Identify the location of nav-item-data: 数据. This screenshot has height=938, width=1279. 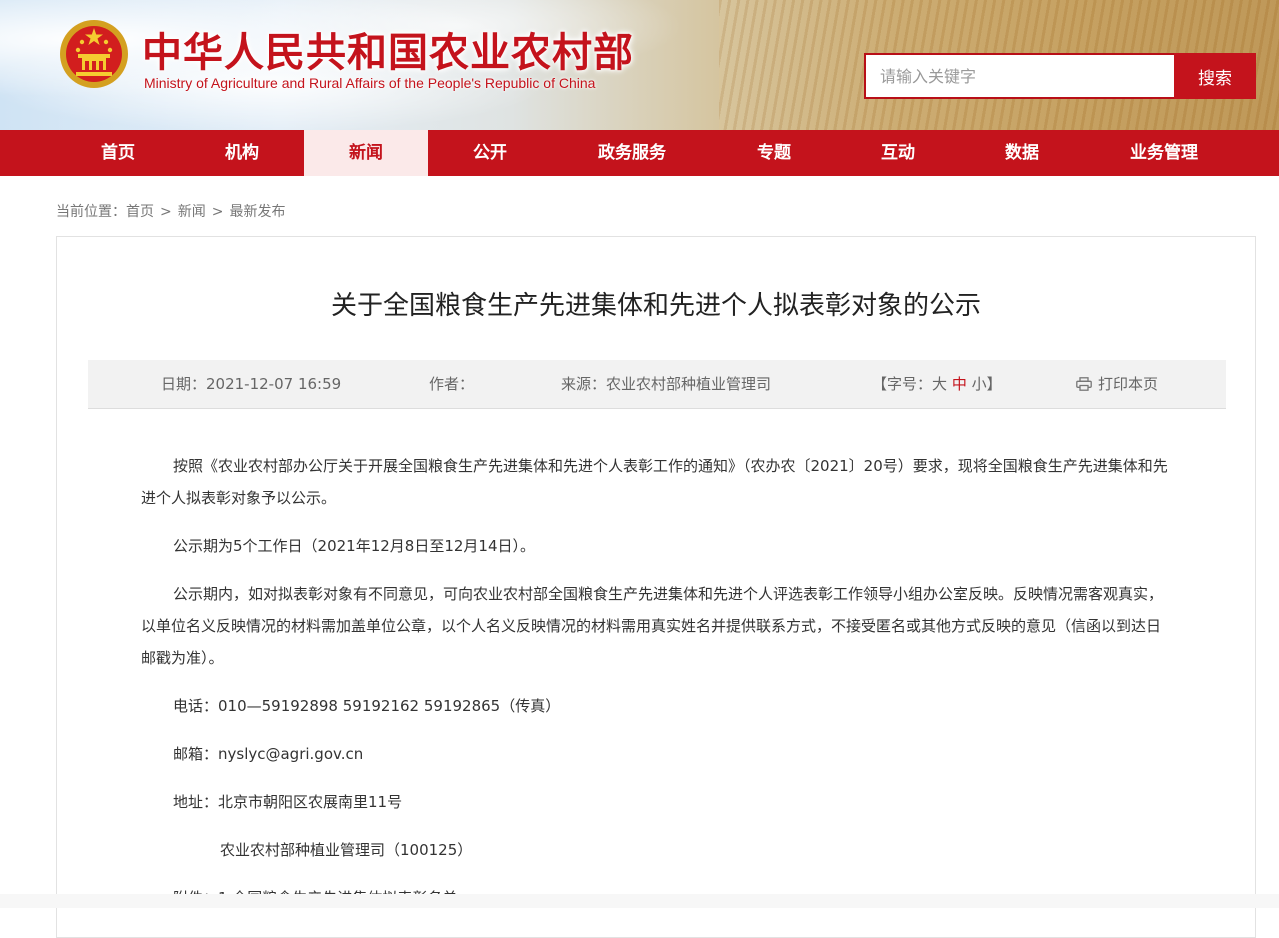
(1022, 153).